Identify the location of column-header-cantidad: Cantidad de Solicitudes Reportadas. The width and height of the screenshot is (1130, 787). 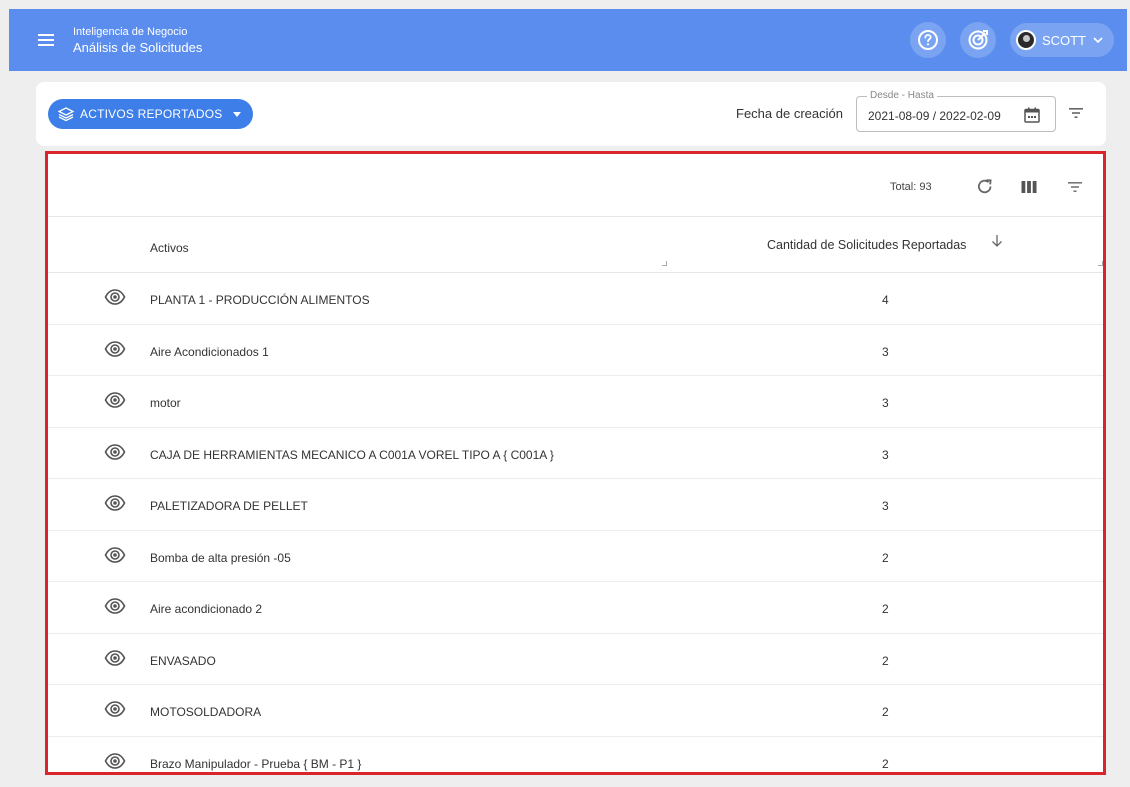
(866, 245).